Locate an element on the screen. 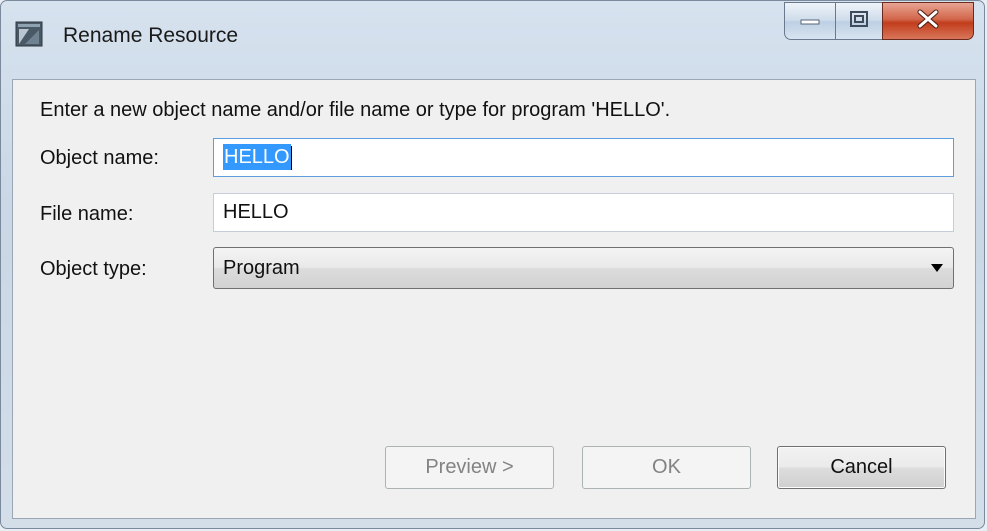 This screenshot has height=531, width=987. window-title: Rename Resource is located at coordinates (151, 35).